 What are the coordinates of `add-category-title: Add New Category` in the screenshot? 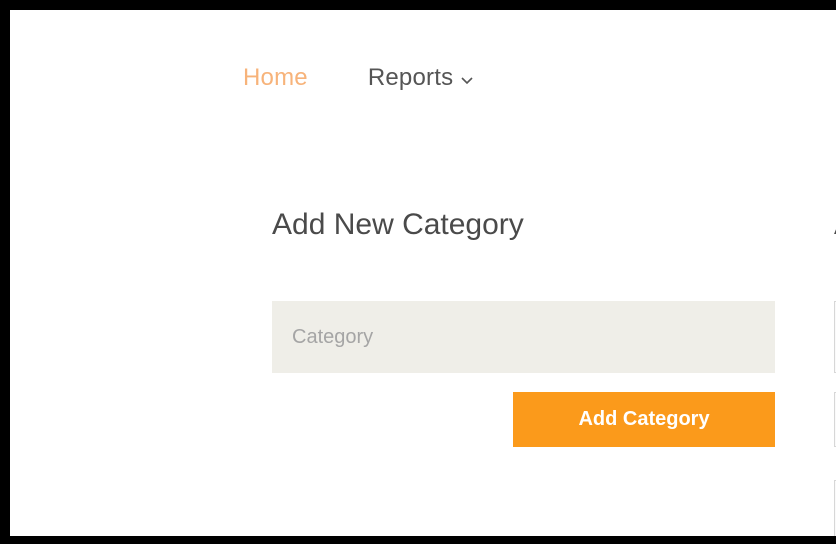 It's located at (398, 224).